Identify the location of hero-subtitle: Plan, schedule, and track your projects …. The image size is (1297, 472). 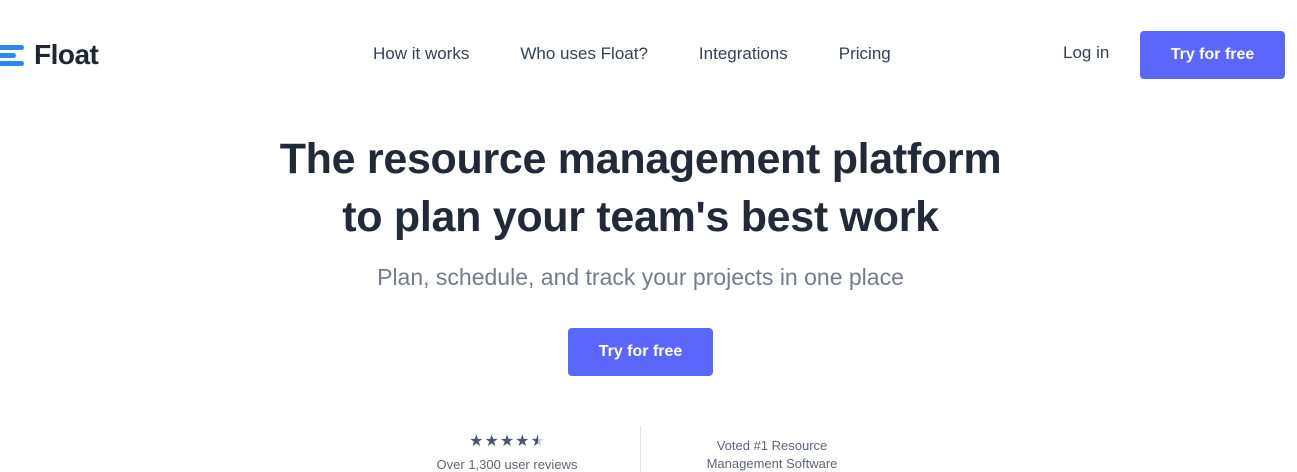
(640, 277).